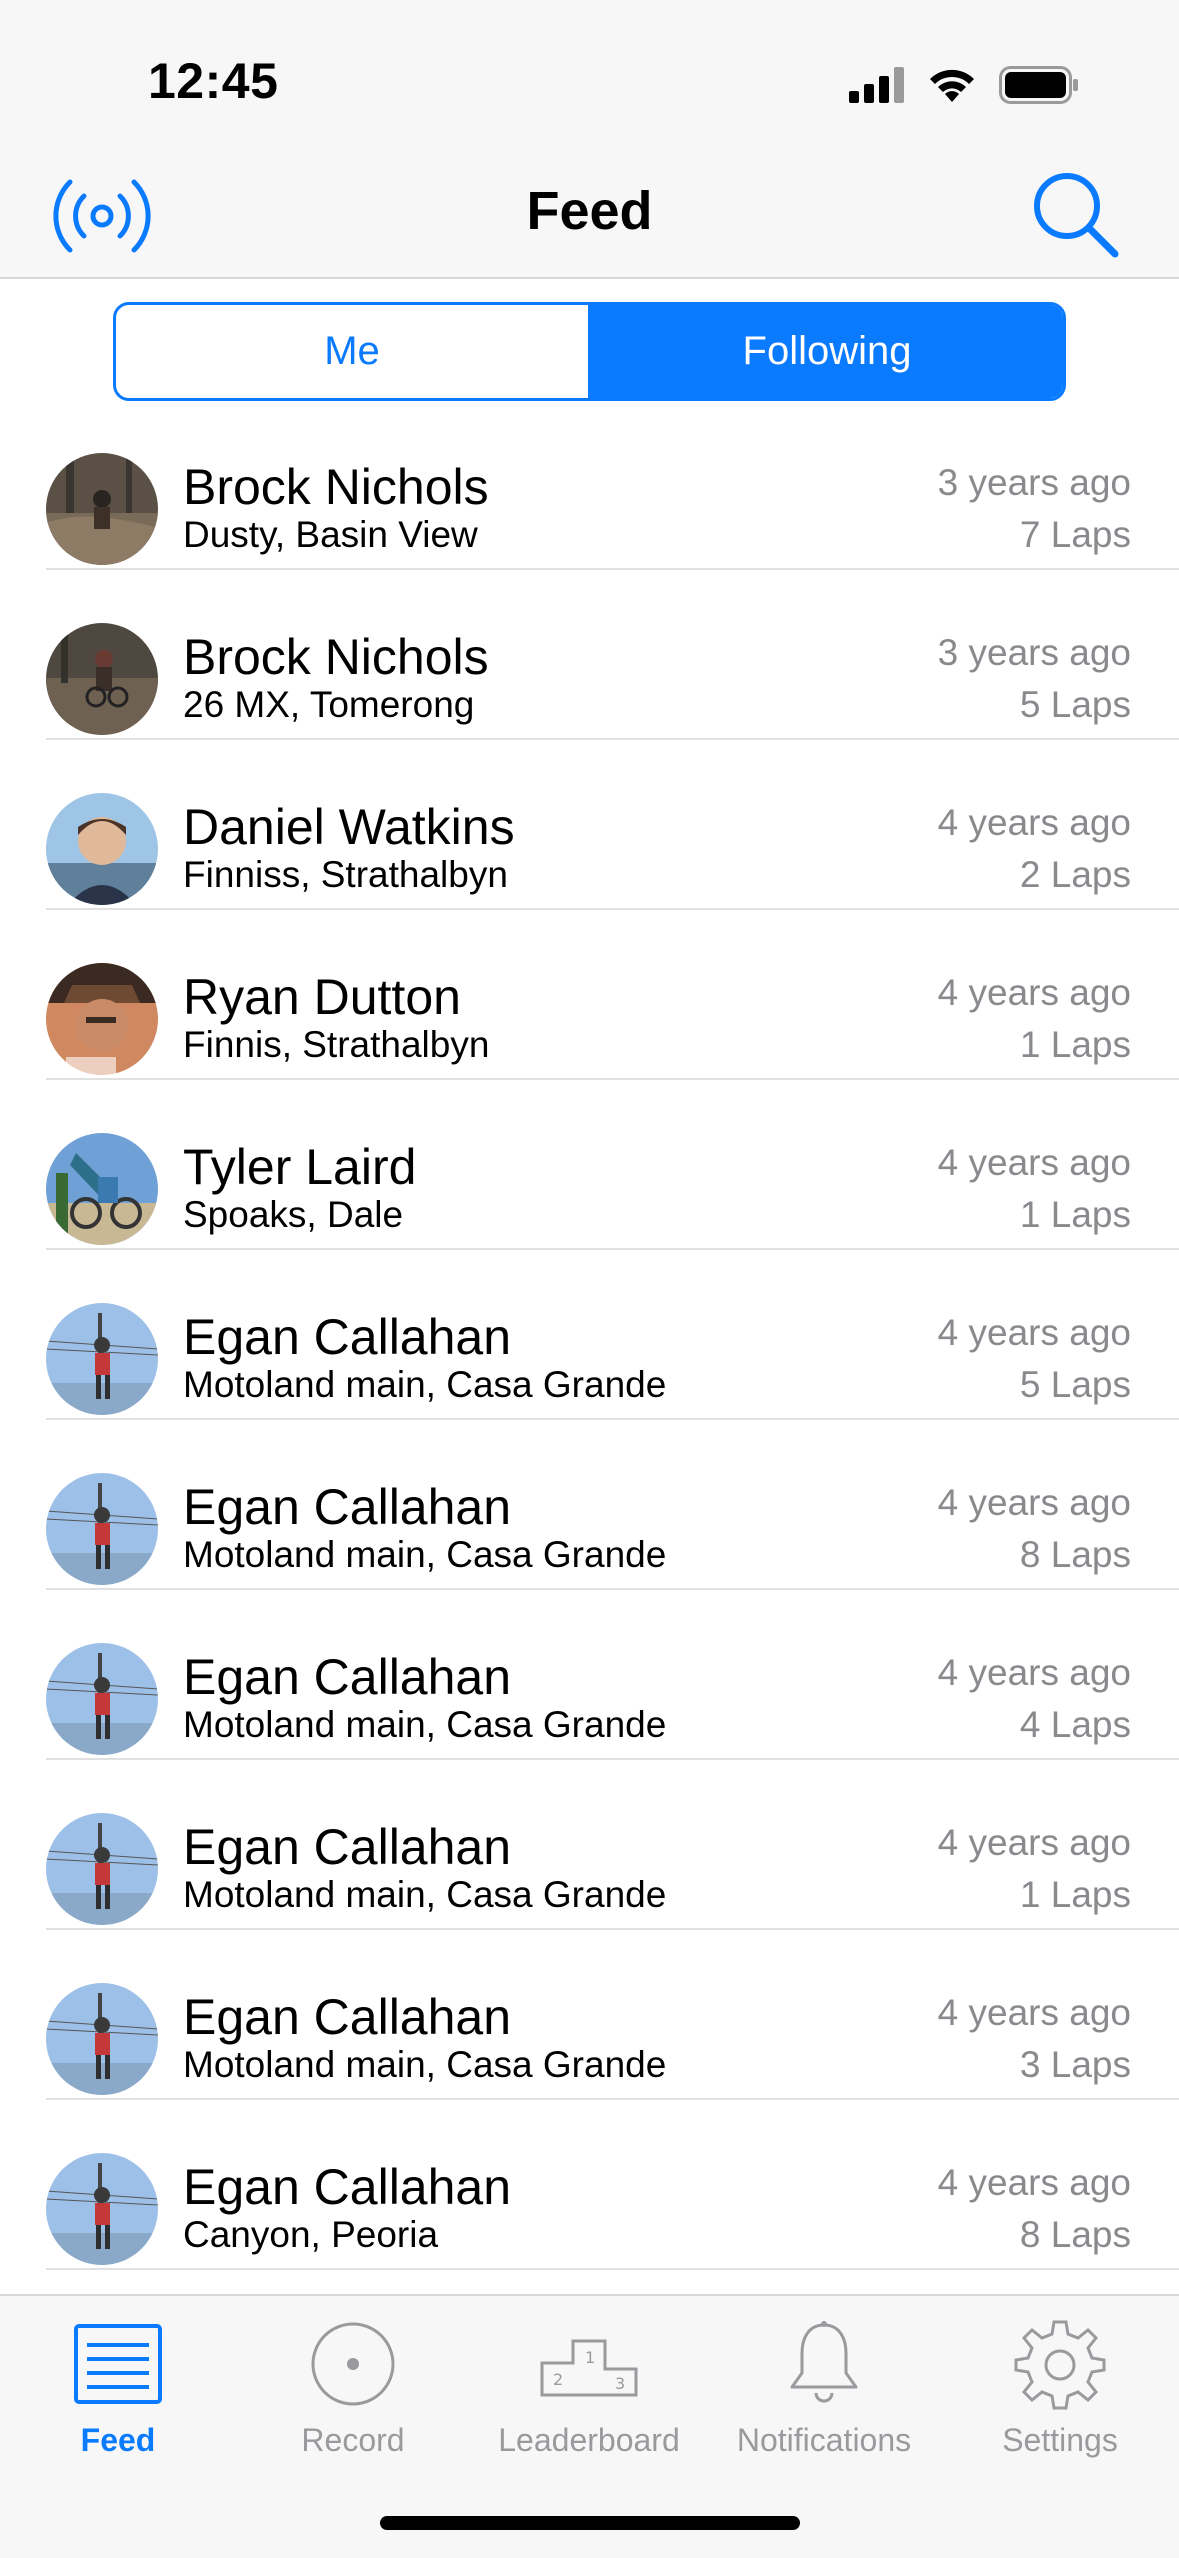 The width and height of the screenshot is (1179, 2558). Describe the element at coordinates (824, 2440) in the screenshot. I see `tab-label-notifications: Notifications` at that location.